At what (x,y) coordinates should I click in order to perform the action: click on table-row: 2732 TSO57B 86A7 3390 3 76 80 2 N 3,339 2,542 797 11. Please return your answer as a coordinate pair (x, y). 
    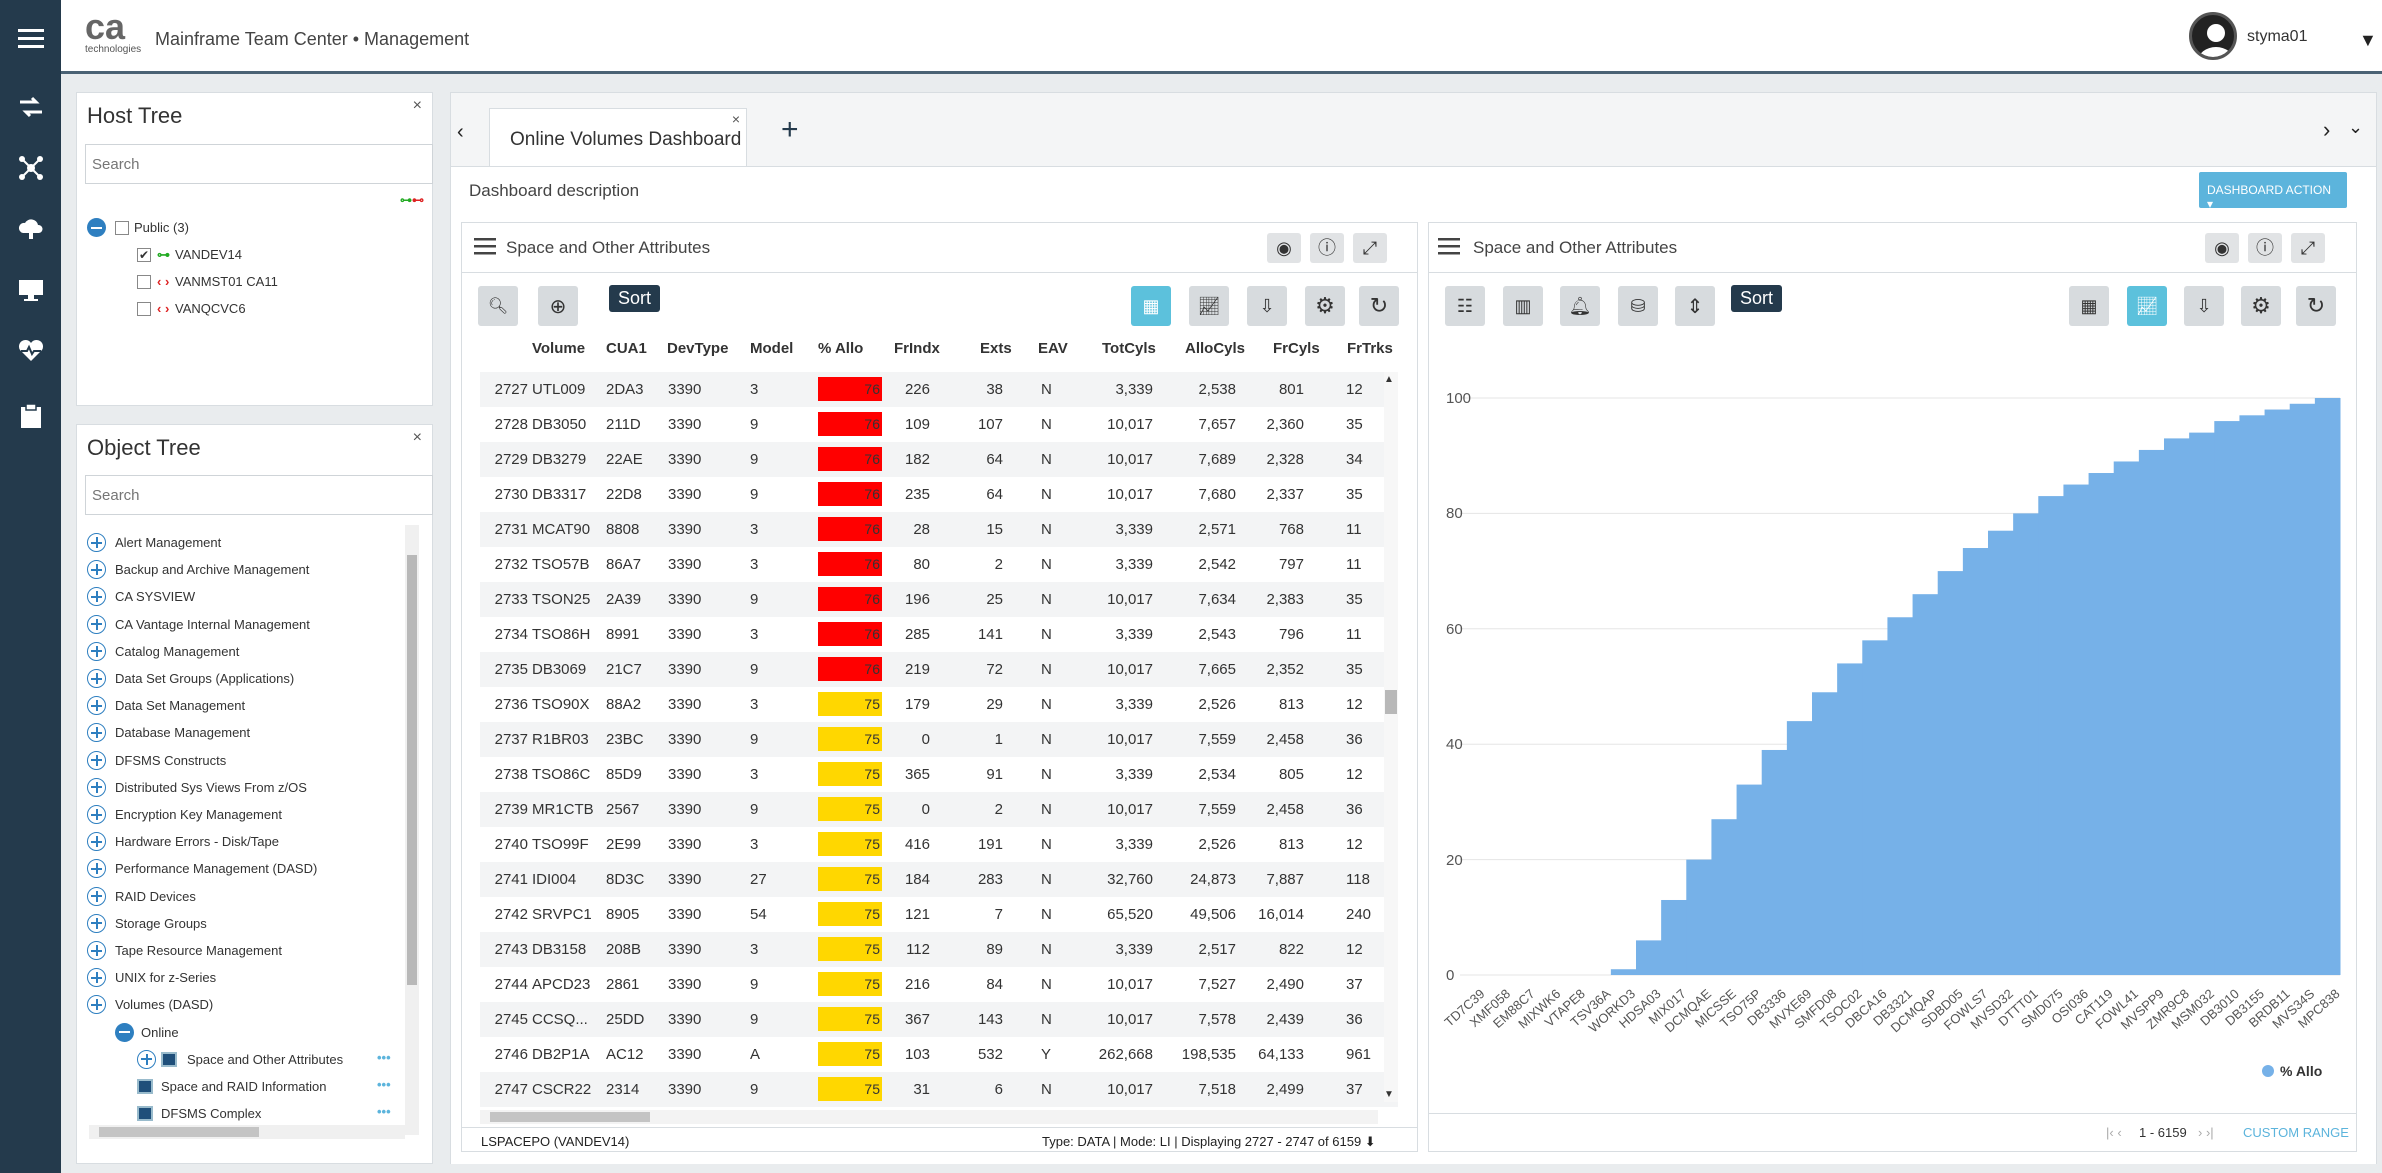
    Looking at the image, I should click on (939, 564).